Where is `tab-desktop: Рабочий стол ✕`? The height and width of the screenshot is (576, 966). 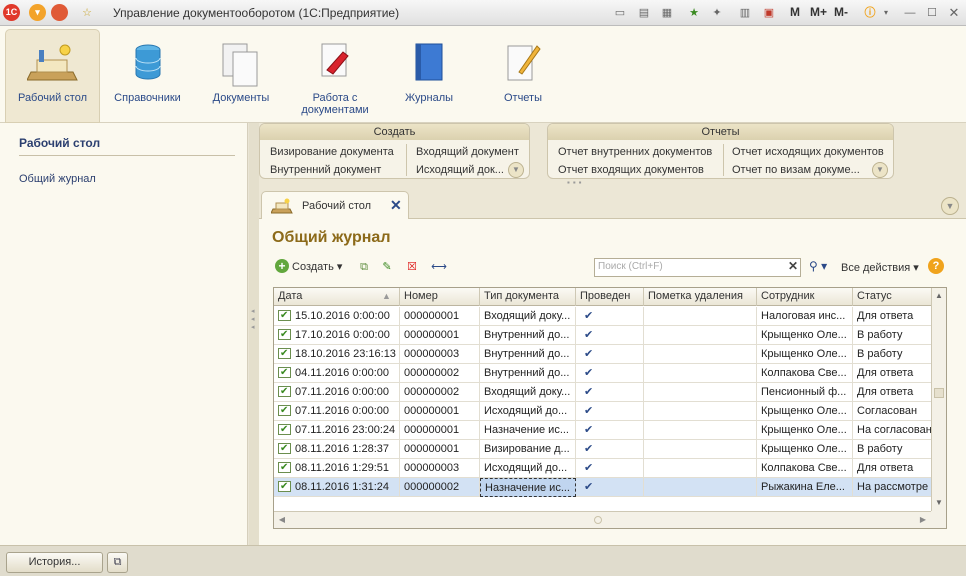 tab-desktop: Рабочий стол ✕ is located at coordinates (335, 205).